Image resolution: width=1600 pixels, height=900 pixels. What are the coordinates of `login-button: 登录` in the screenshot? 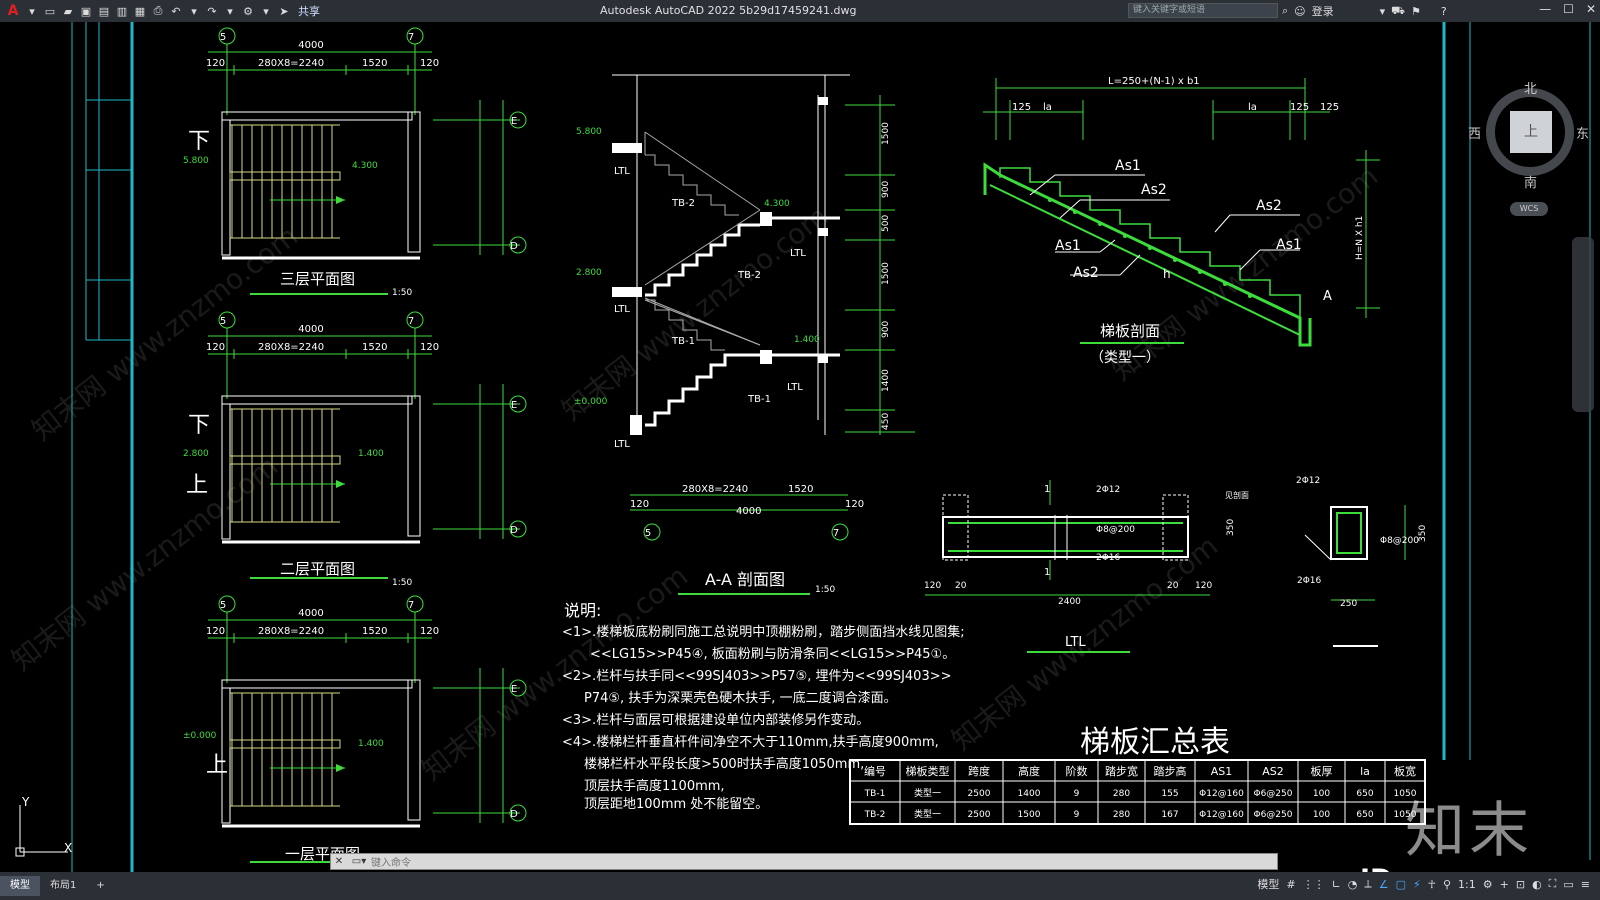 It's located at (1323, 11).